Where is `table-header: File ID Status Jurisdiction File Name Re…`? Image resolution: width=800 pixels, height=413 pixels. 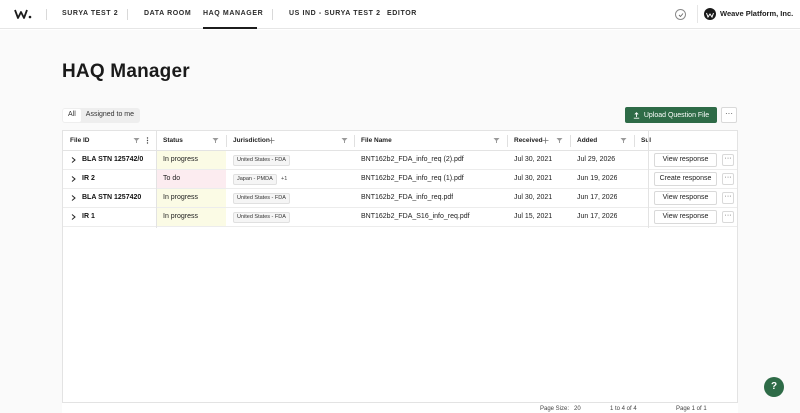
table-header: File ID Status Jurisdiction File Name Re… is located at coordinates (400, 141).